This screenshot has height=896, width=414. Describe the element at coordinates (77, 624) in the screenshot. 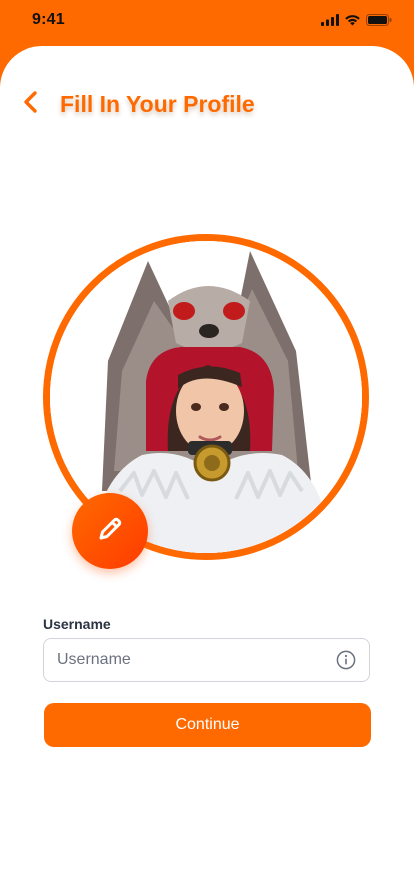

I see `username-label: Username` at that location.